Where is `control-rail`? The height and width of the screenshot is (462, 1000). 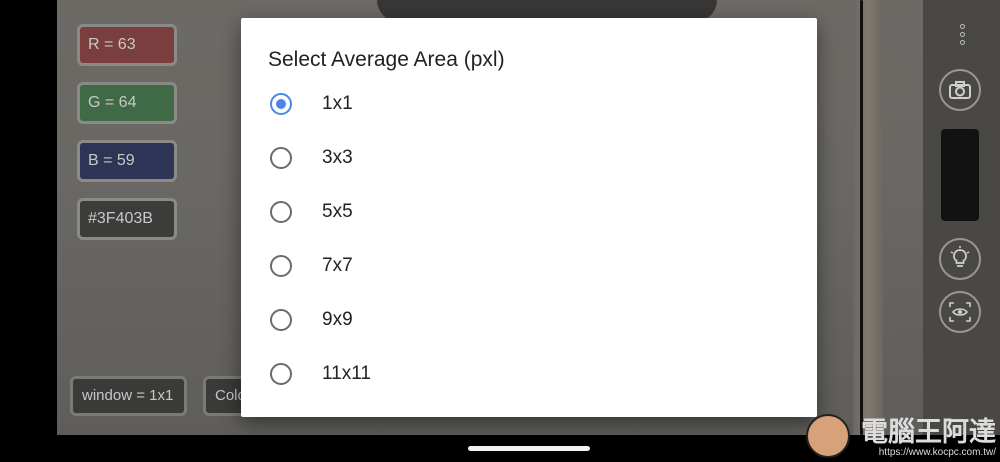
control-rail is located at coordinates (961, 217).